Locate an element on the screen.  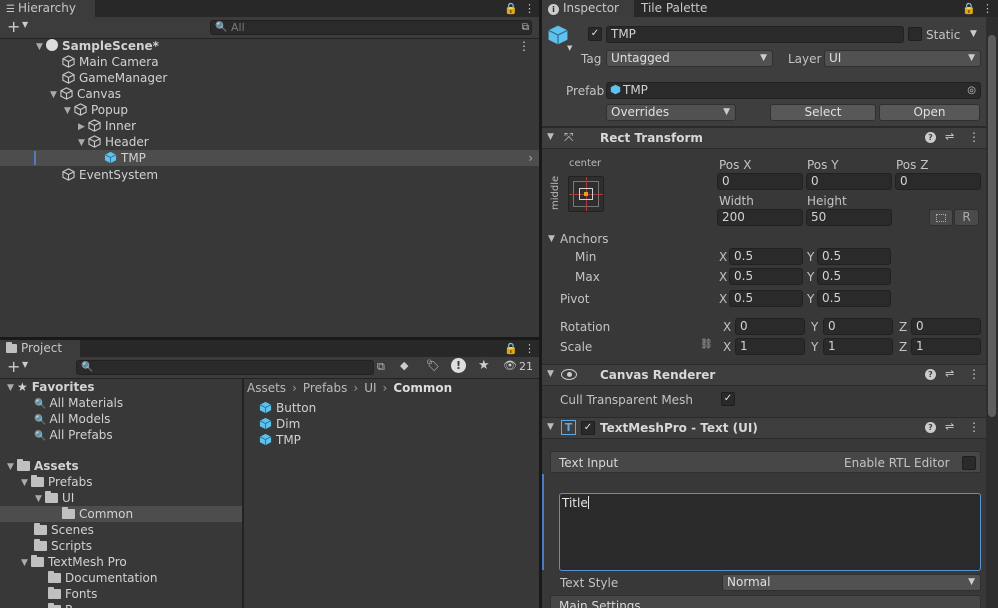
pos-z-input: 0 is located at coordinates (938, 181).